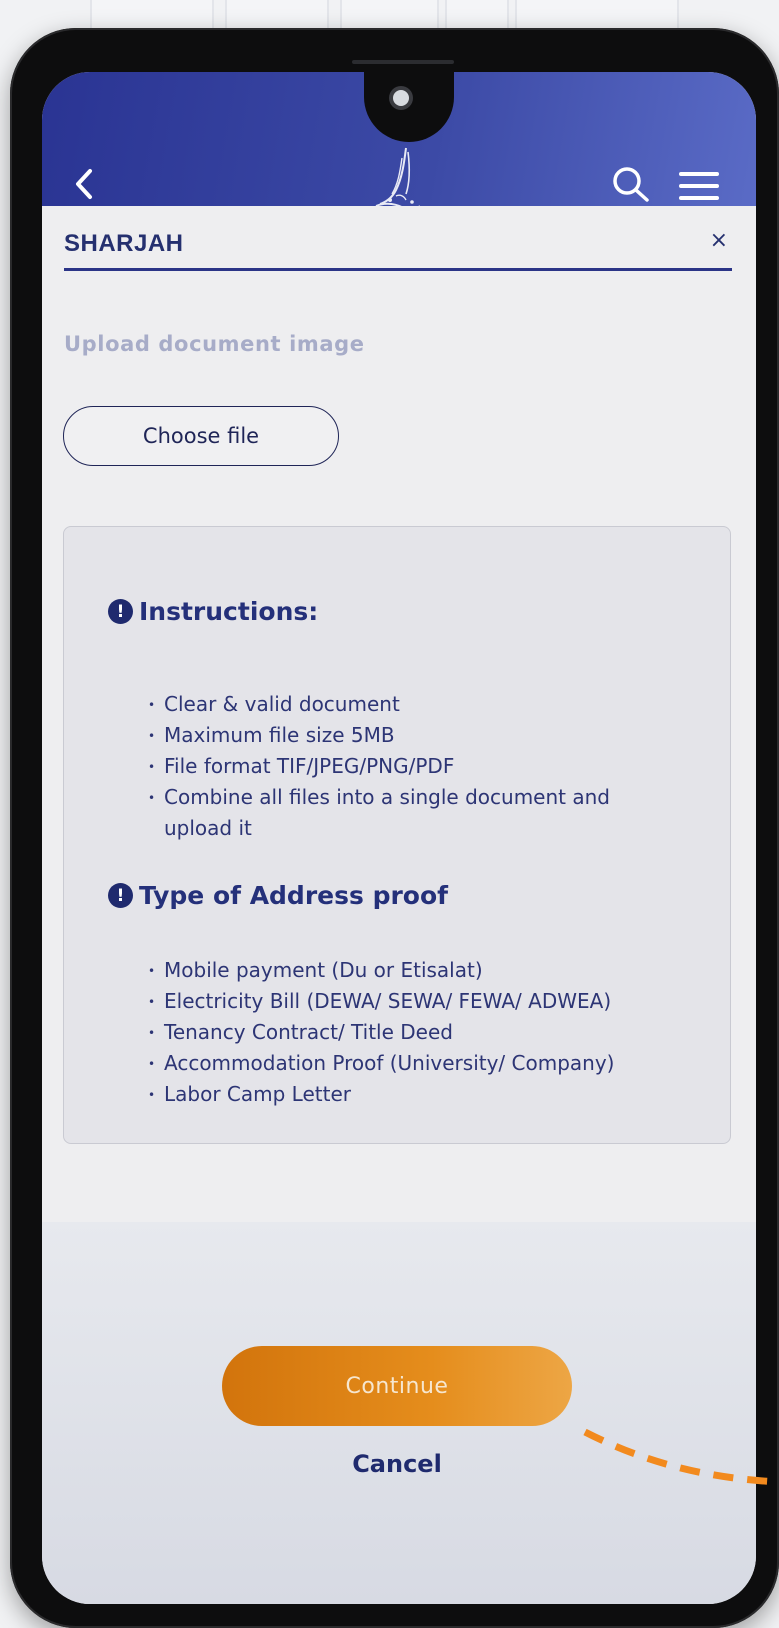 Image resolution: width=779 pixels, height=1628 pixels. What do you see at coordinates (208, 828) in the screenshot?
I see `list-item-continuation-text: upload it` at bounding box center [208, 828].